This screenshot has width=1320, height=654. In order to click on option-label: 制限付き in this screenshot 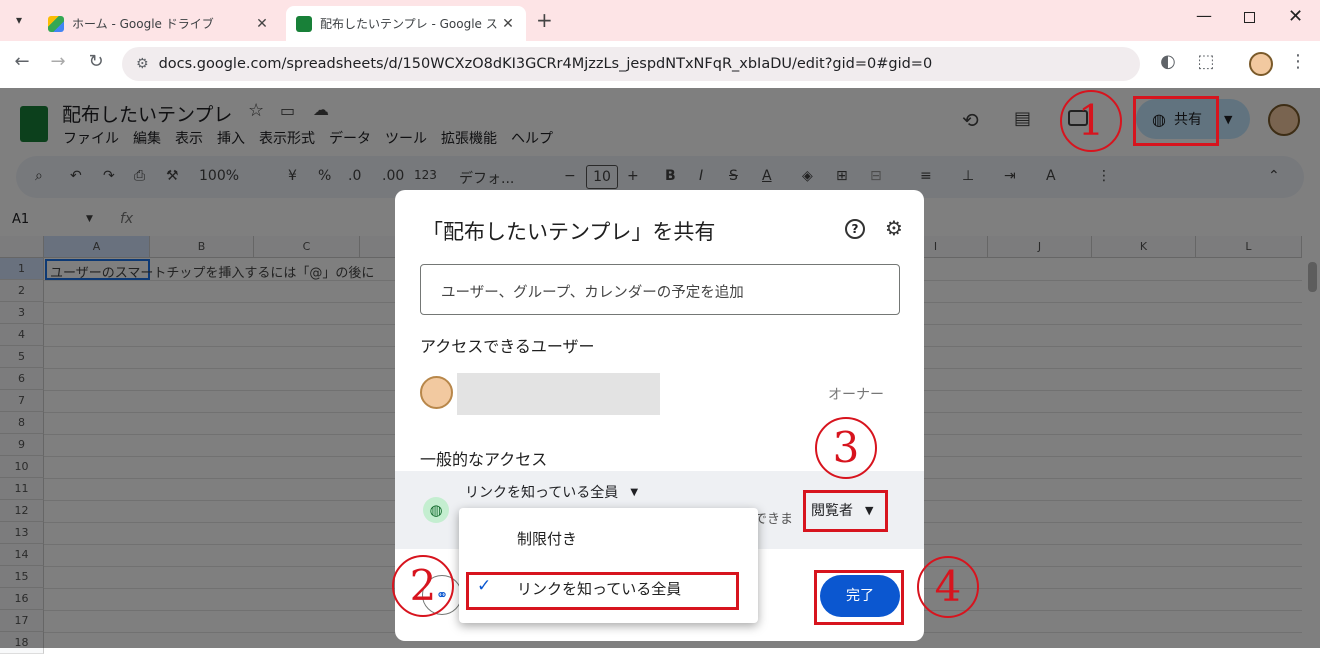, I will do `click(547, 539)`.